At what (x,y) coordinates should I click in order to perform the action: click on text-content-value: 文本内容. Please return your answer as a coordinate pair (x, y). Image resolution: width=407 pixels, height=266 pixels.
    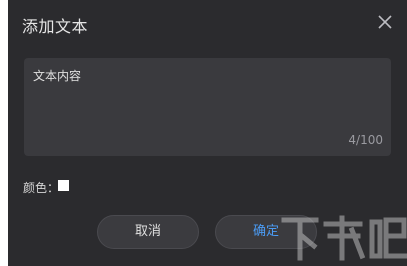
    Looking at the image, I should click on (57, 76).